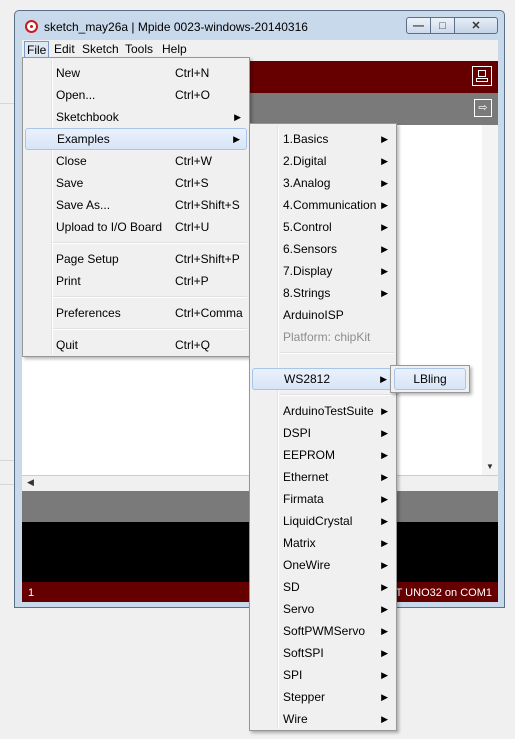 The height and width of the screenshot is (739, 515). What do you see at coordinates (136, 205) in the screenshot?
I see `menu-item-save-as: Save As... Ctrl+Shift+S` at bounding box center [136, 205].